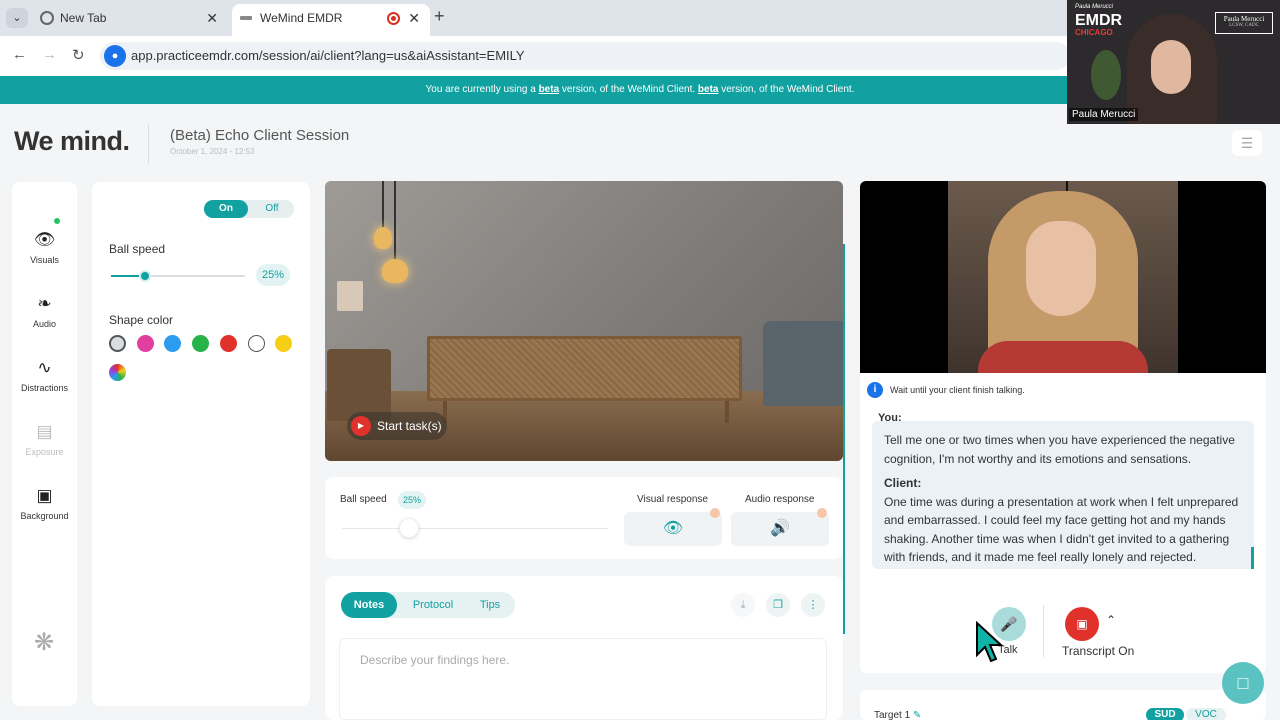  Describe the element at coordinates (44, 375) in the screenshot. I see `sidebar-item-distractions: ∿ Distractions` at that location.